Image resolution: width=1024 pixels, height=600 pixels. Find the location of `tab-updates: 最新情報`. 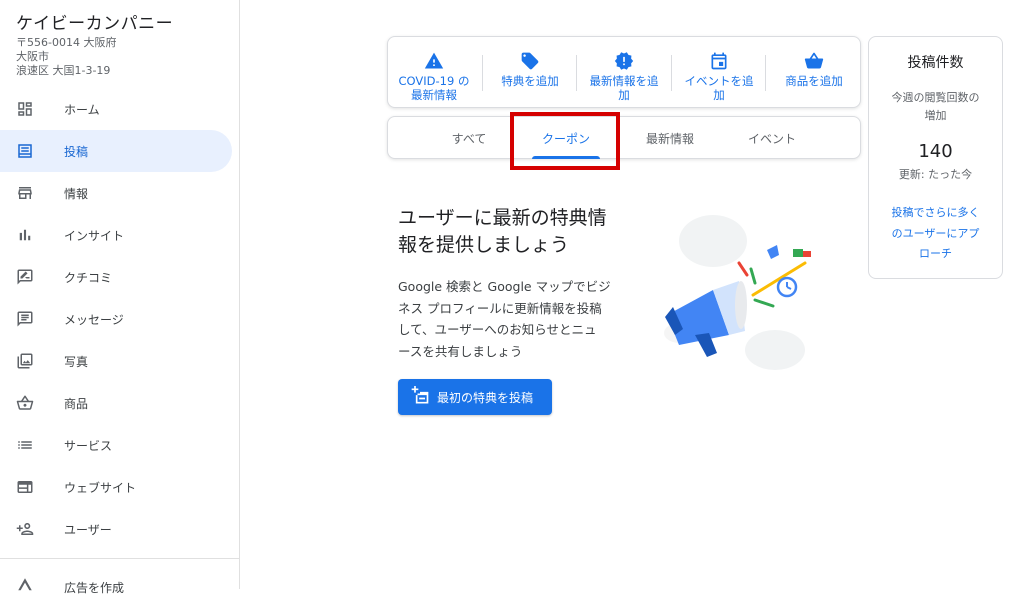

tab-updates: 最新情報 is located at coordinates (670, 138).